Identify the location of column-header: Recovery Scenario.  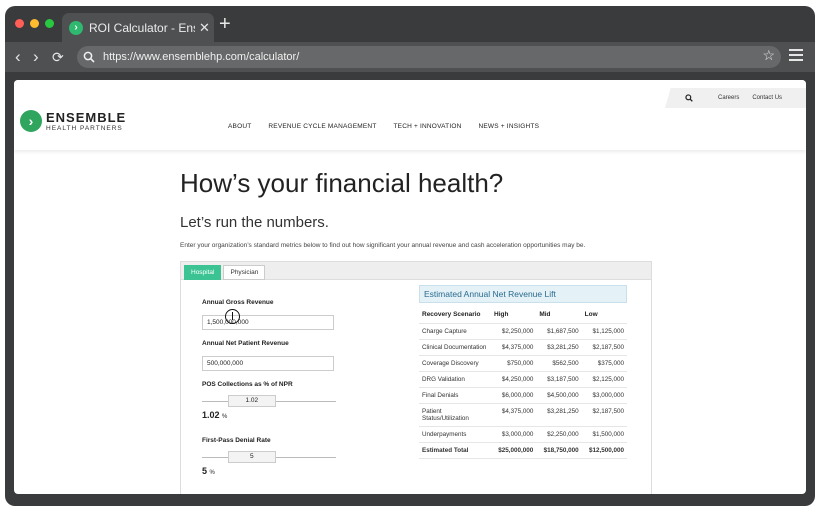
(455, 315).